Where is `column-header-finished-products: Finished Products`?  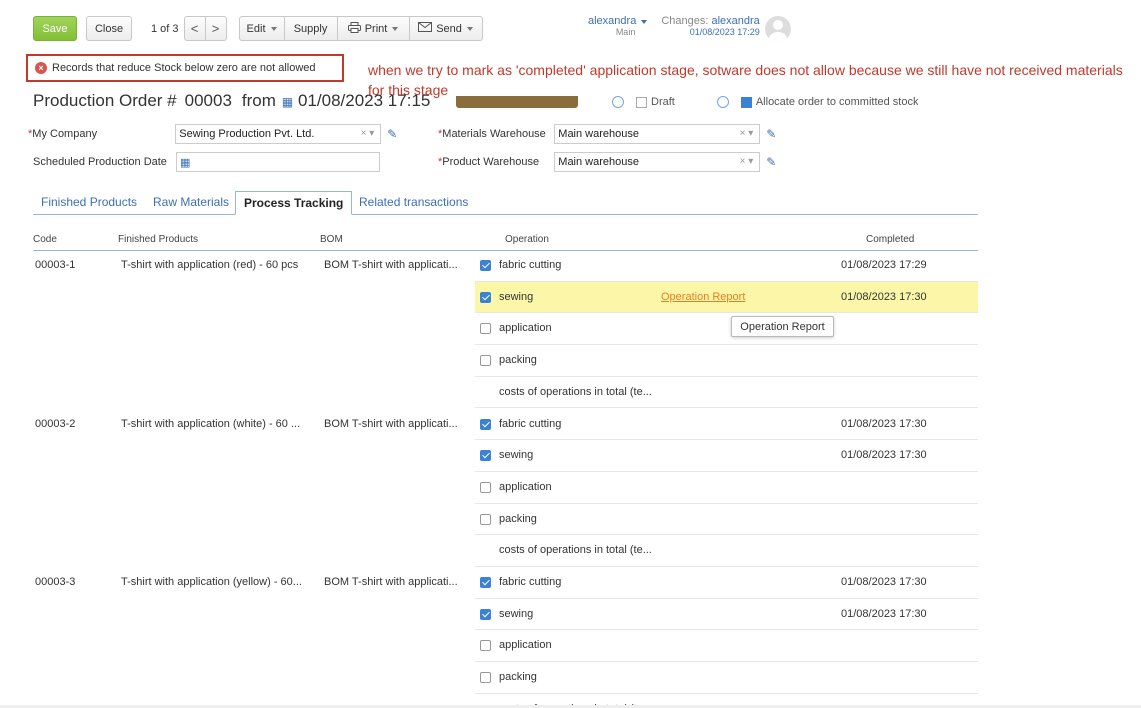 column-header-finished-products: Finished Products is located at coordinates (158, 239).